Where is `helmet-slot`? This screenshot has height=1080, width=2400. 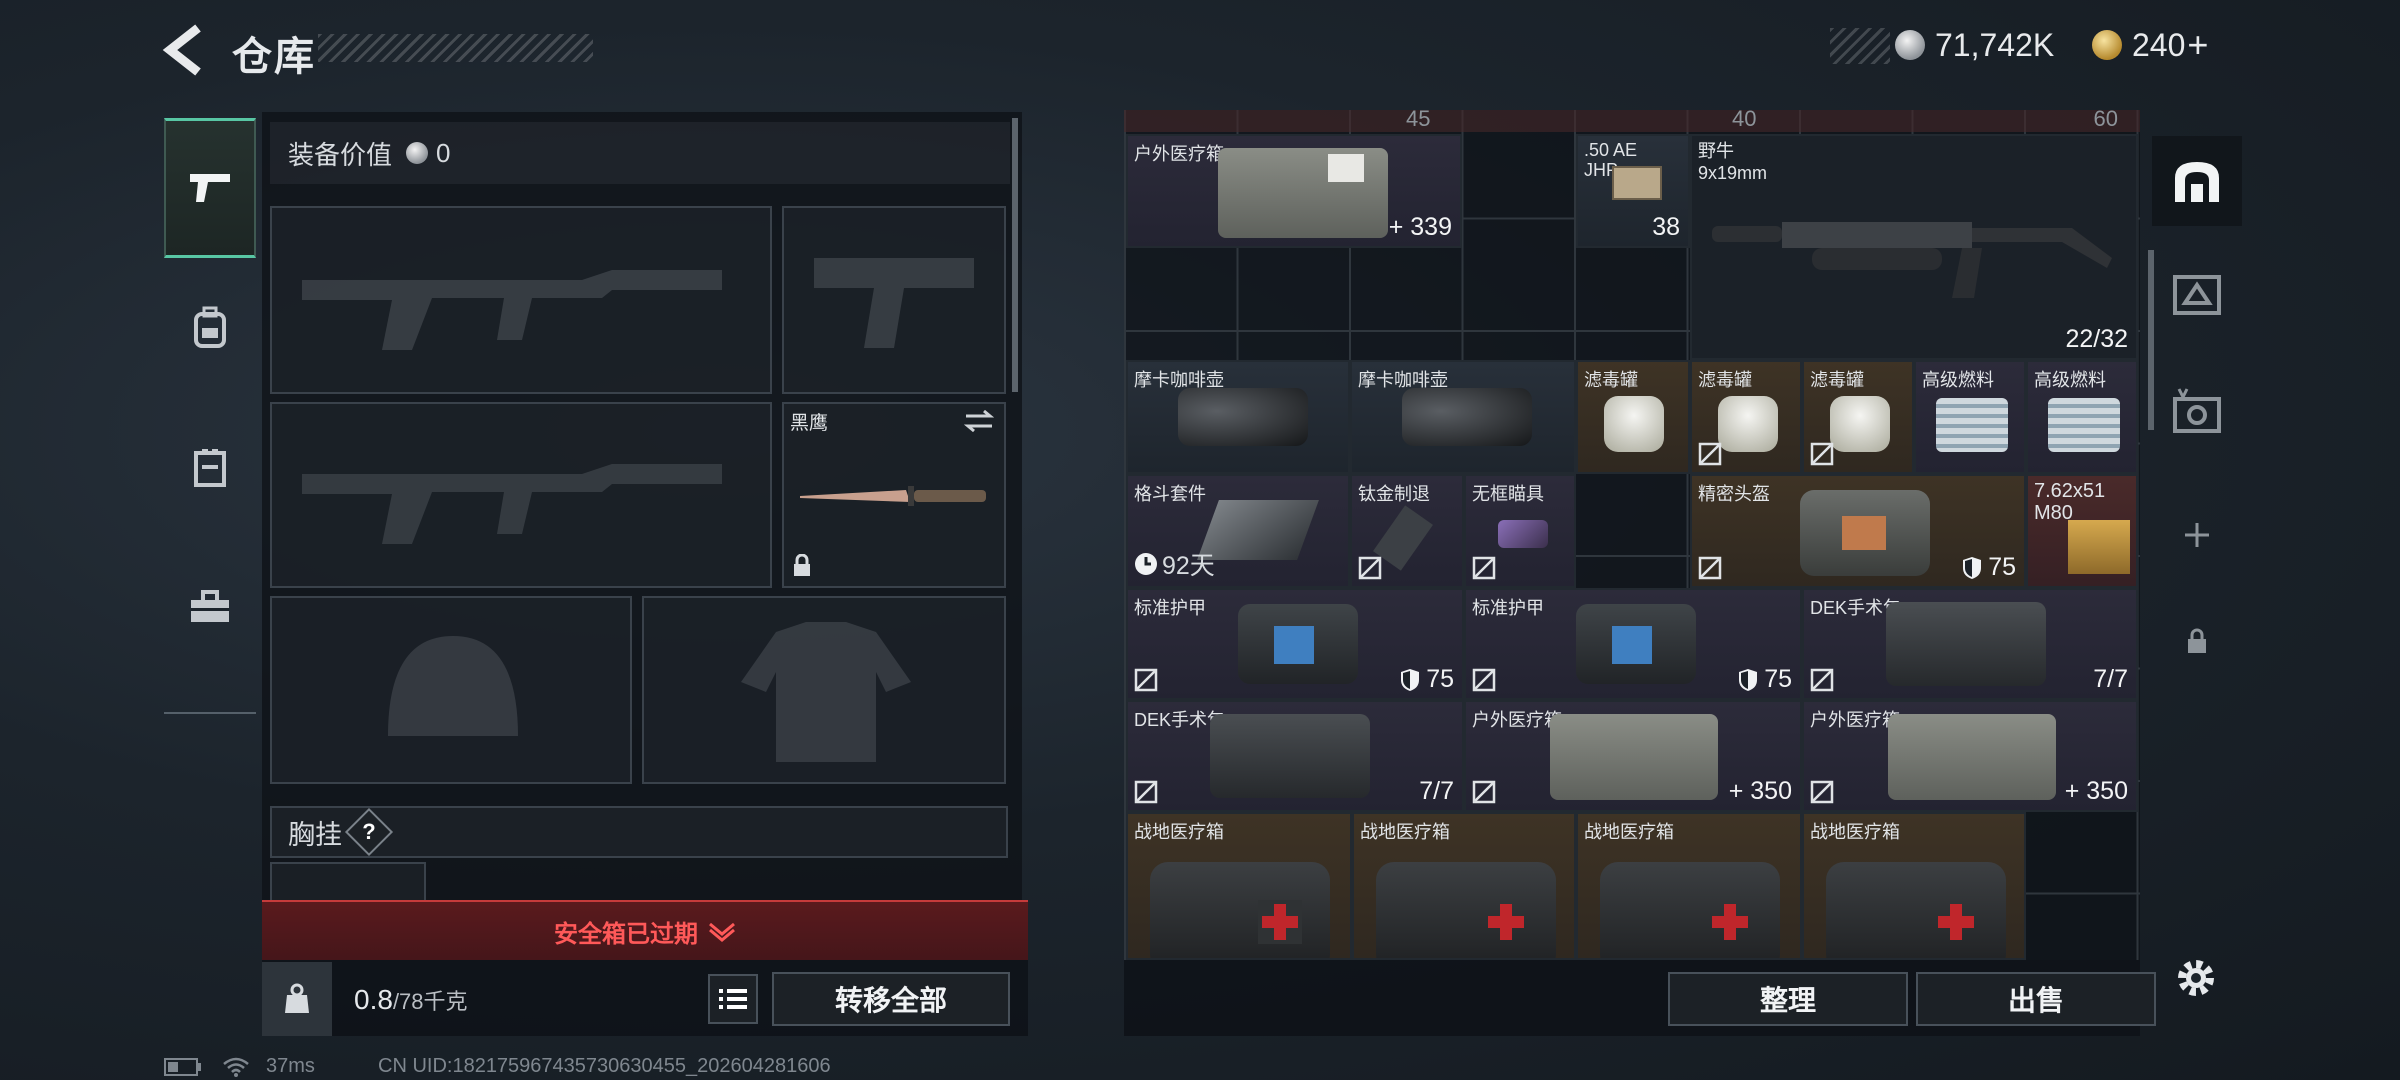
helmet-slot is located at coordinates (451, 690).